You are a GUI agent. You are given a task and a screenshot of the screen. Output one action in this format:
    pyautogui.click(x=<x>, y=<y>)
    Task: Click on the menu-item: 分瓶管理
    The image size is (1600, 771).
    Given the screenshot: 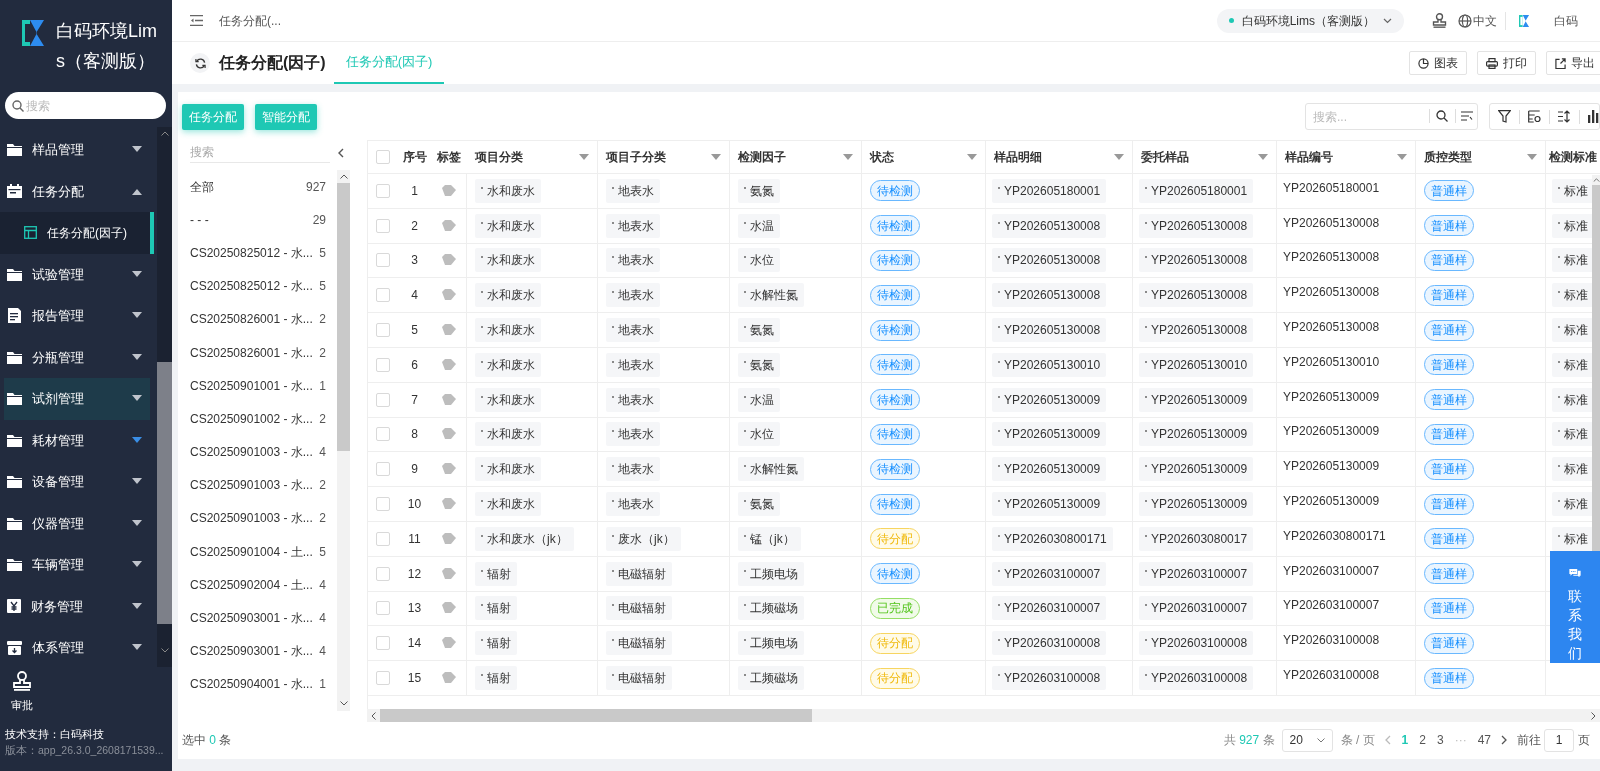 What is the action you would take?
    pyautogui.click(x=77, y=357)
    